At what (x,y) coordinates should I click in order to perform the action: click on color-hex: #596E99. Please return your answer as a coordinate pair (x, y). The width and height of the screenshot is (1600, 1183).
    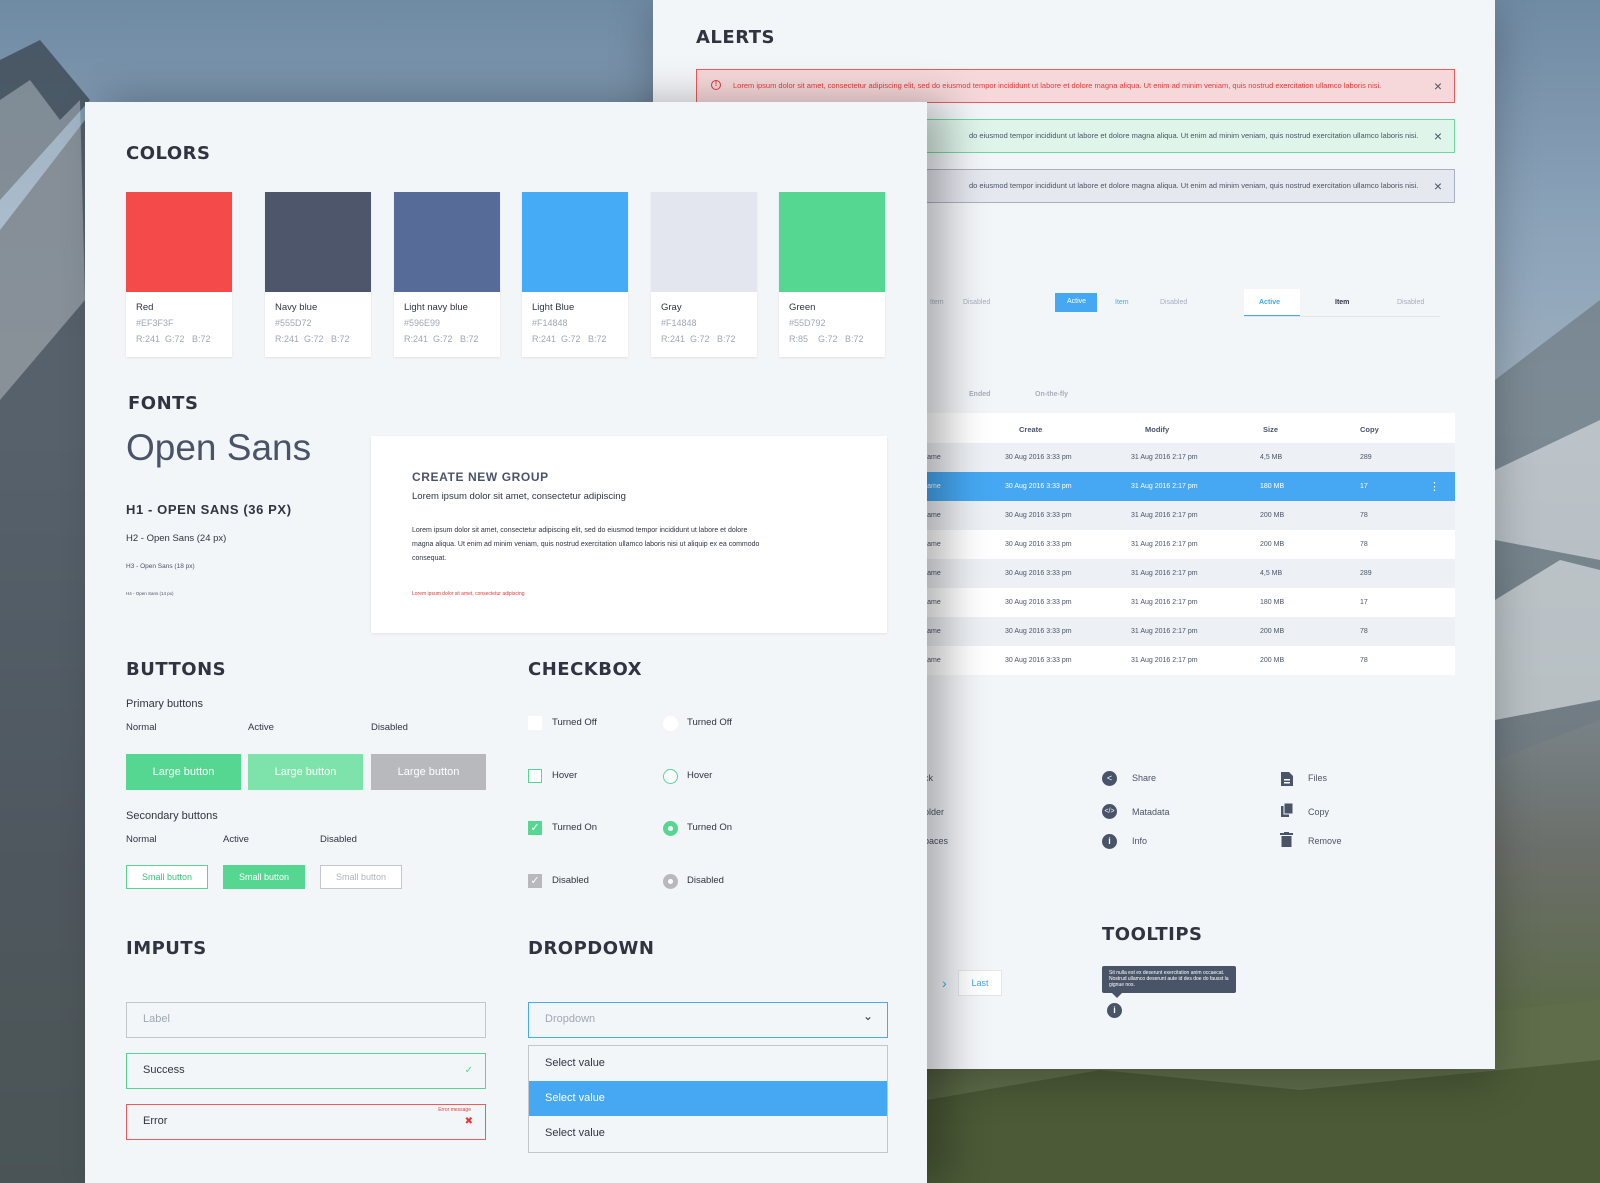
    Looking at the image, I should click on (422, 323).